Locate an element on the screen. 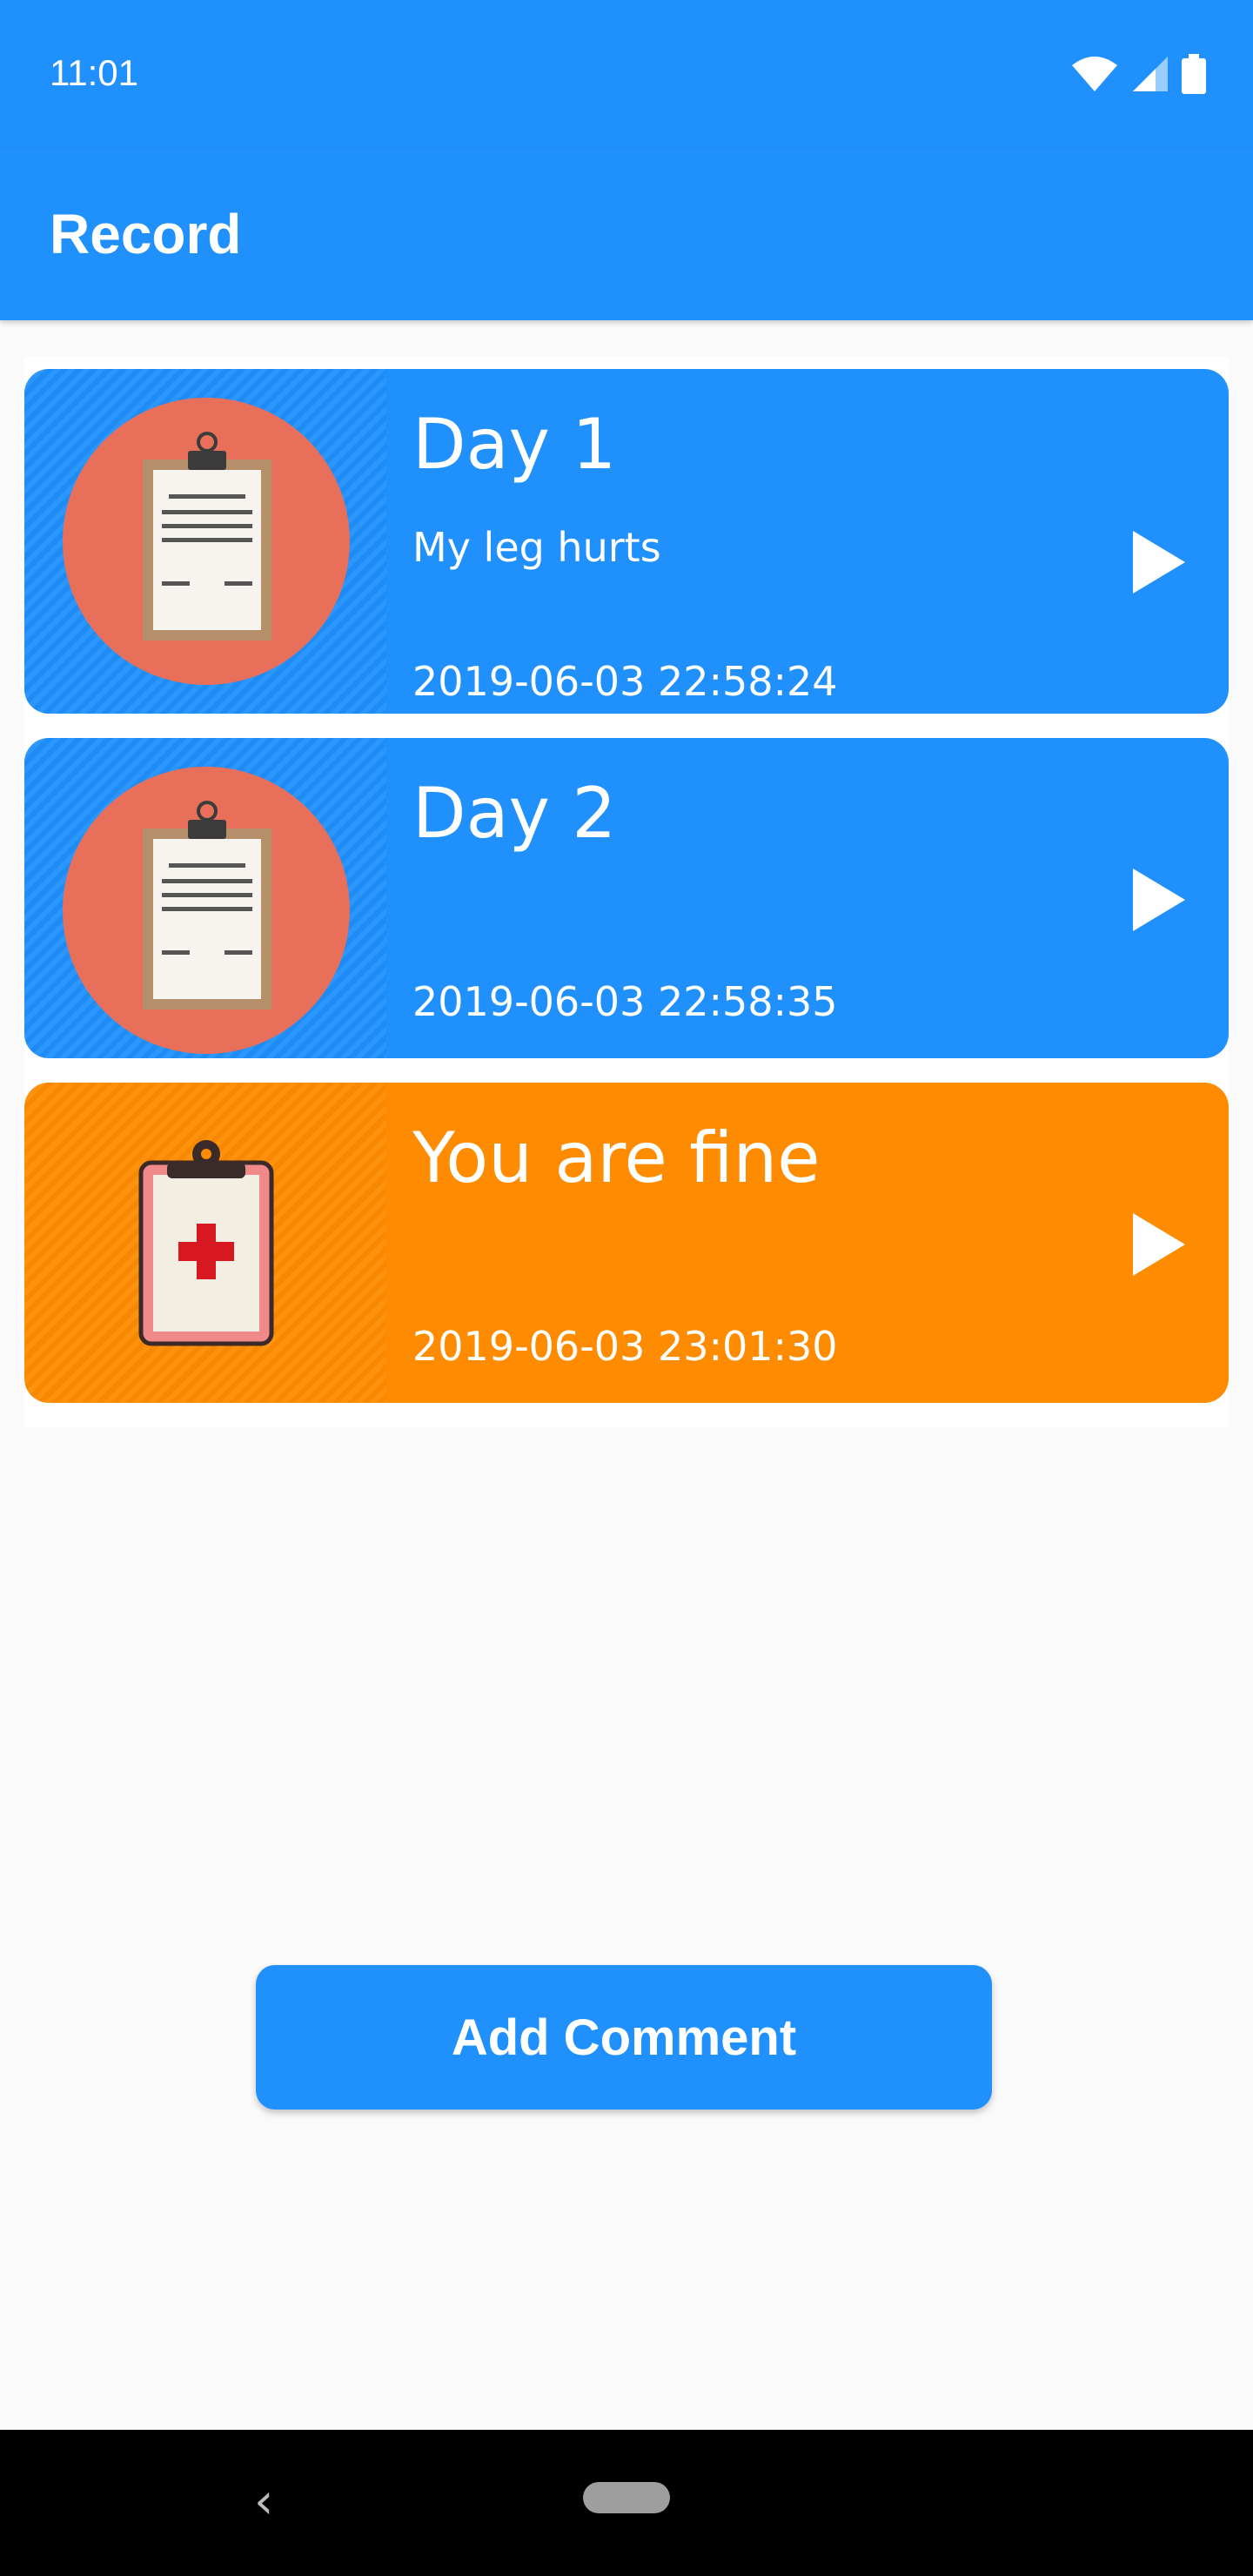 This screenshot has width=1253, height=2576. record-title: You are fine is located at coordinates (616, 1157).